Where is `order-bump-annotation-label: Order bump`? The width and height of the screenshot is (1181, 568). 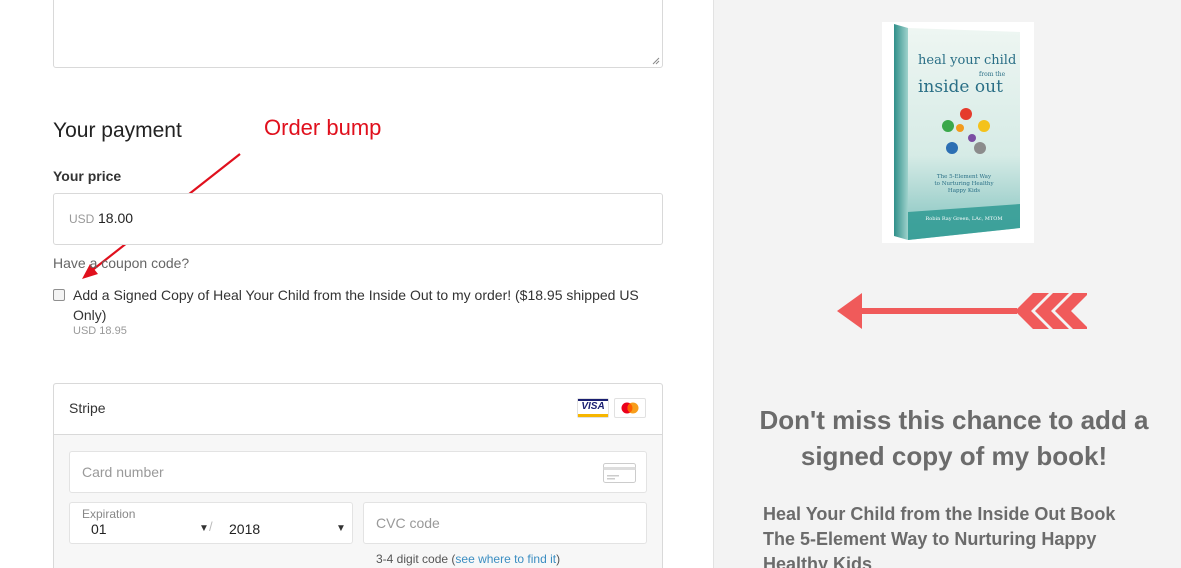
order-bump-annotation-label: Order bump is located at coordinates (323, 127).